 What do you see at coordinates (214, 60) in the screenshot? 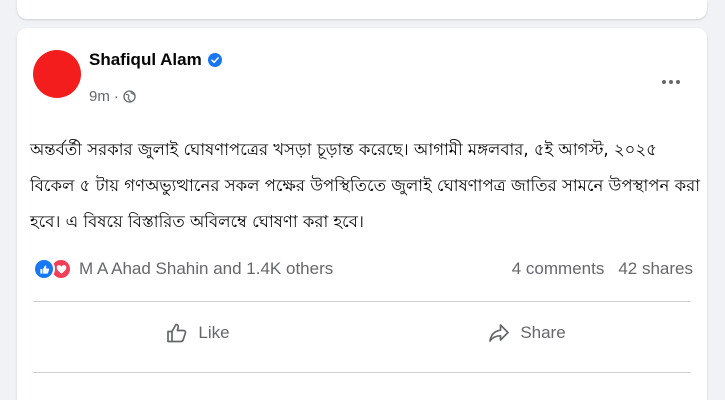
I see `verified-badge-icon` at bounding box center [214, 60].